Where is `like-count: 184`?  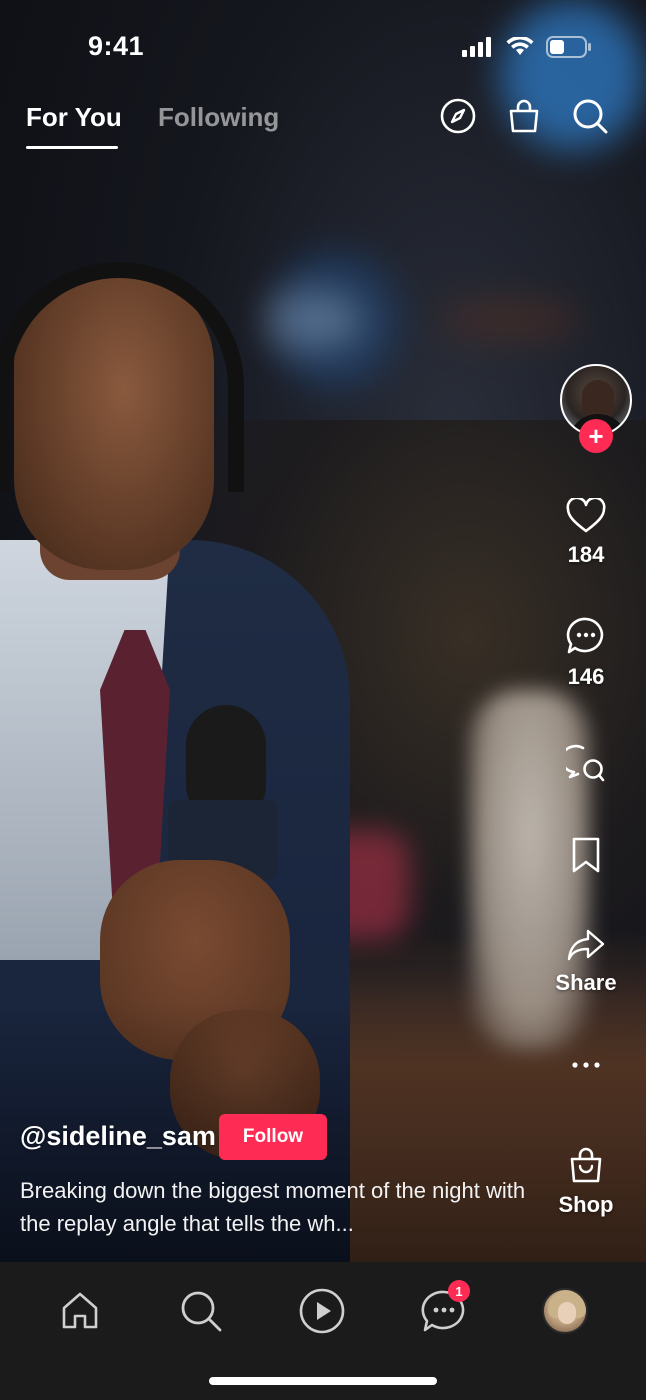 like-count: 184 is located at coordinates (586, 554).